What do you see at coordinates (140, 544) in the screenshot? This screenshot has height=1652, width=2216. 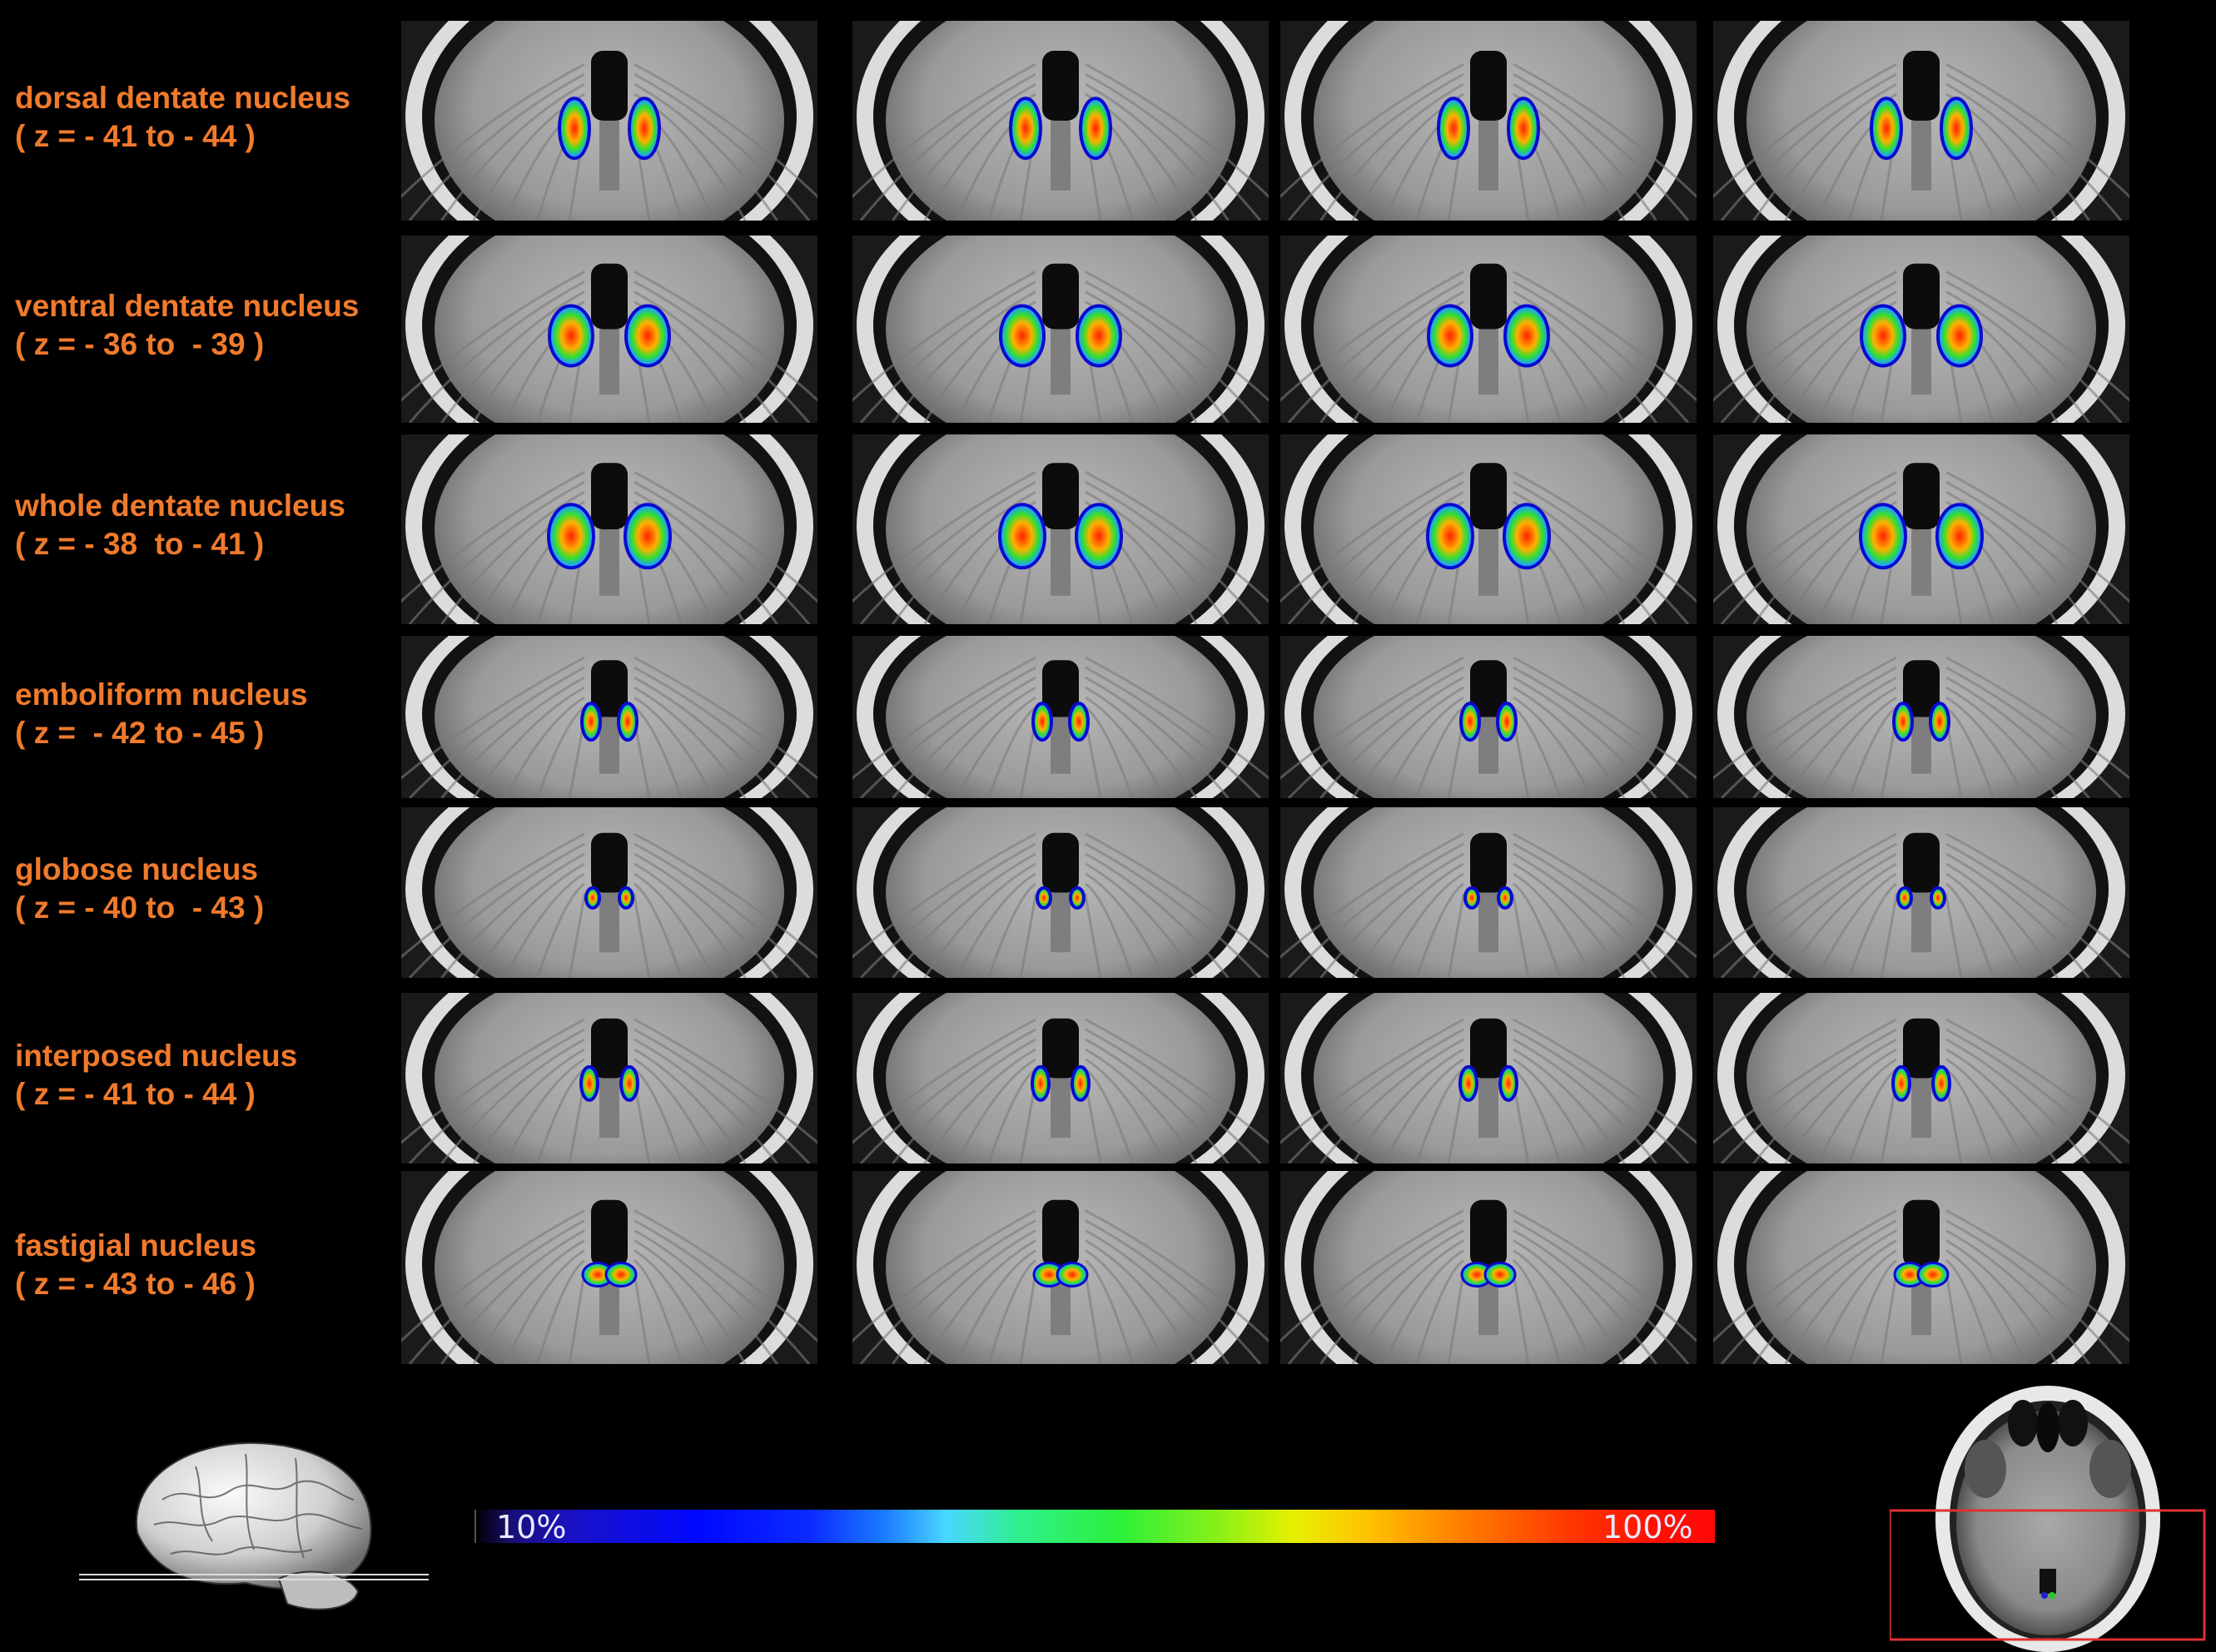 I see `row-range: ( z = - 38 to - 41 )` at bounding box center [140, 544].